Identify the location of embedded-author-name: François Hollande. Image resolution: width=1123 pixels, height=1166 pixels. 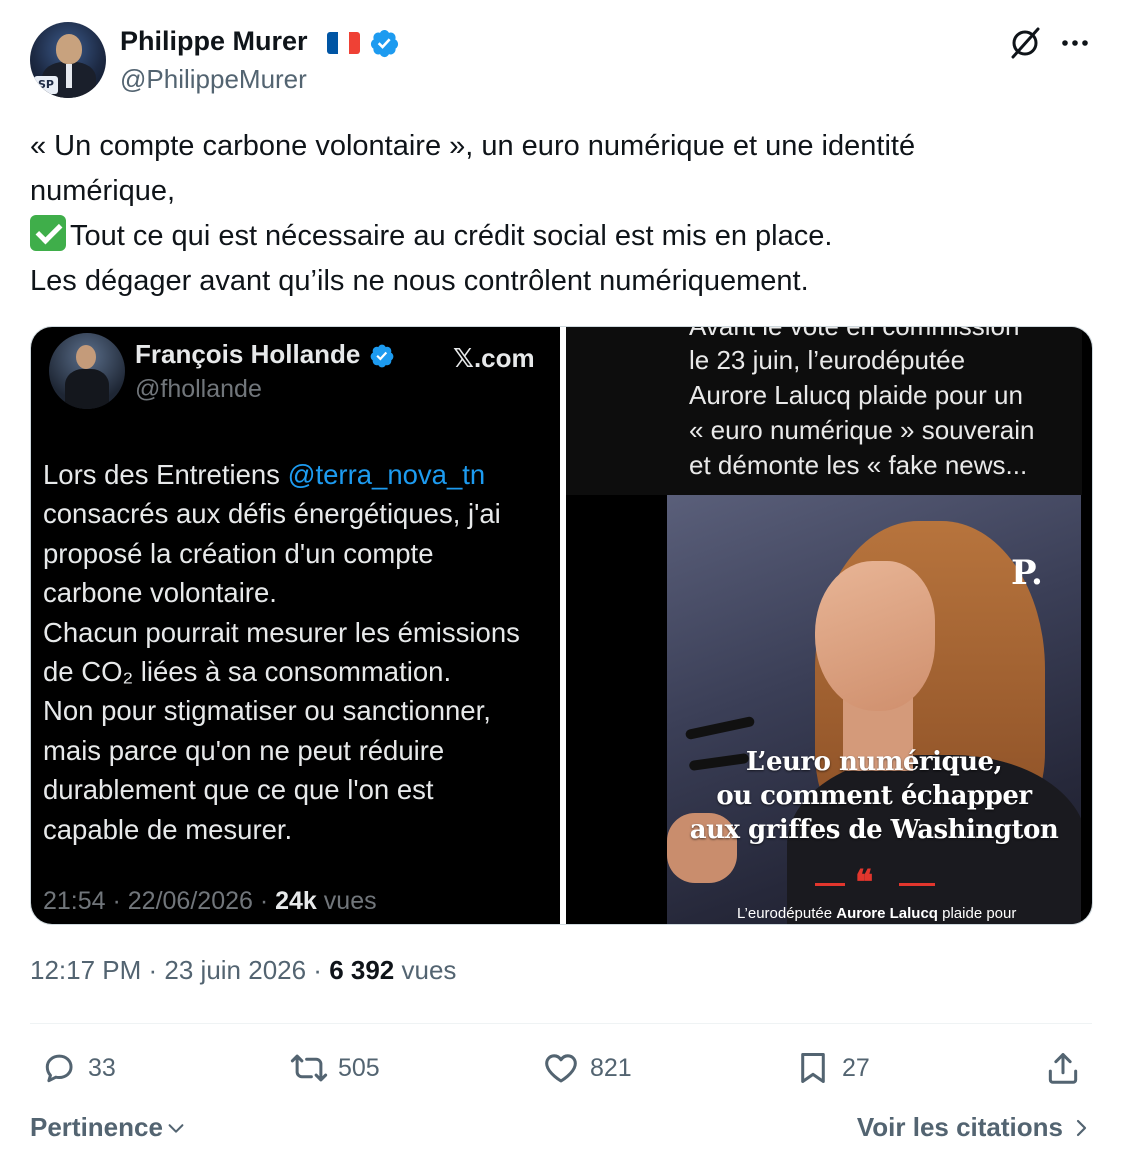
(248, 354).